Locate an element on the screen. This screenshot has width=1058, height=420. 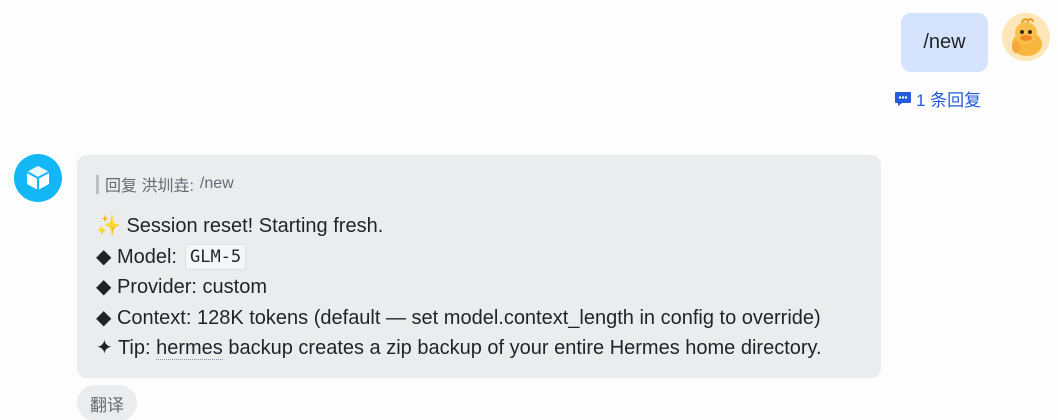
line-provider: ◆ Provider: custom is located at coordinates (488, 287).